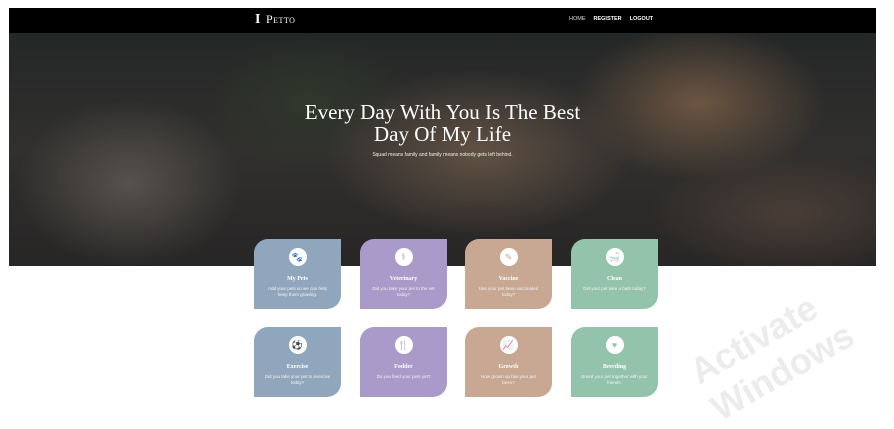  Describe the element at coordinates (577, 19) in the screenshot. I see `nav-link-home: HOME` at that location.